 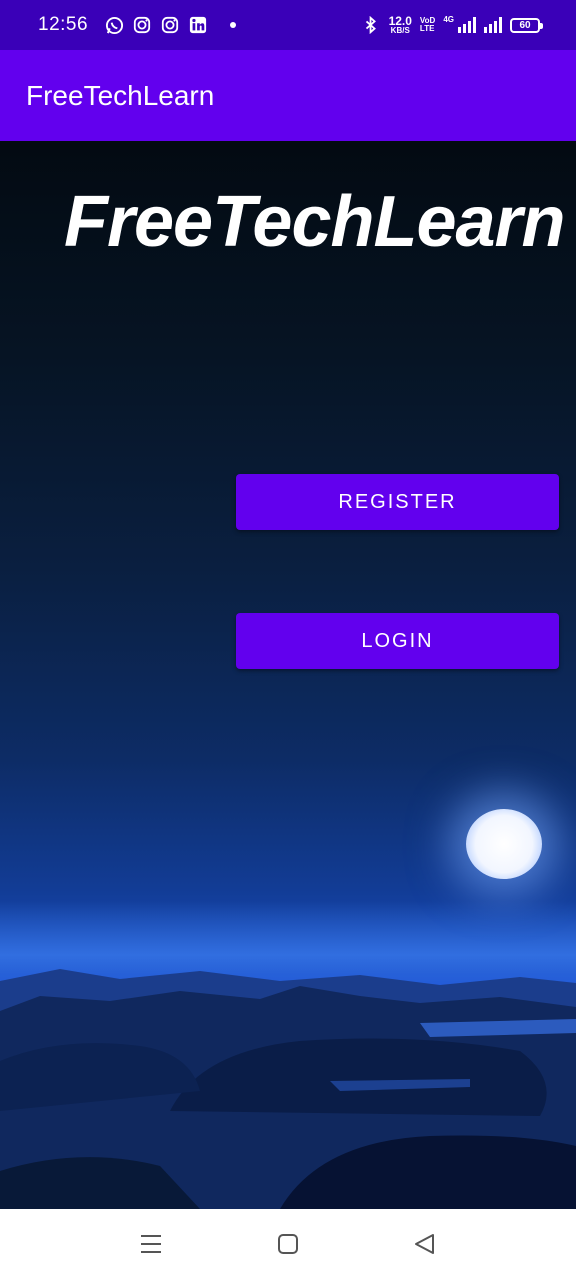 What do you see at coordinates (397, 502) in the screenshot?
I see `register-button: REGISTER` at bounding box center [397, 502].